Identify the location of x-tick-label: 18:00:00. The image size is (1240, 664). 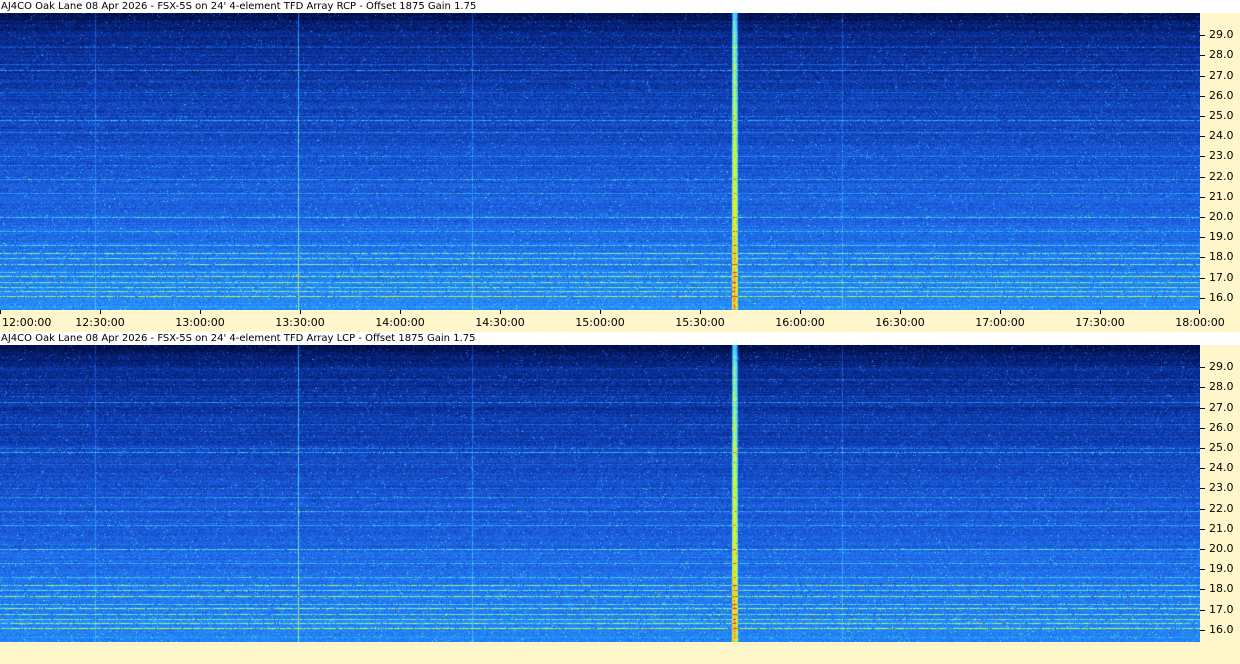
(1200, 322).